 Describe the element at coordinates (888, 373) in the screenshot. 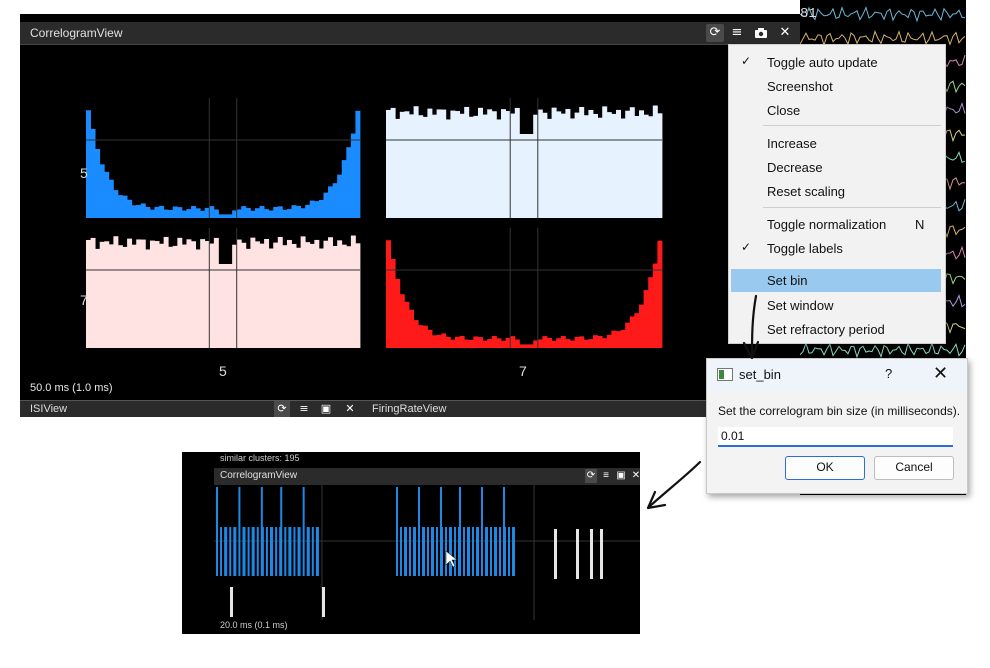

I see `help-button: ?` at that location.